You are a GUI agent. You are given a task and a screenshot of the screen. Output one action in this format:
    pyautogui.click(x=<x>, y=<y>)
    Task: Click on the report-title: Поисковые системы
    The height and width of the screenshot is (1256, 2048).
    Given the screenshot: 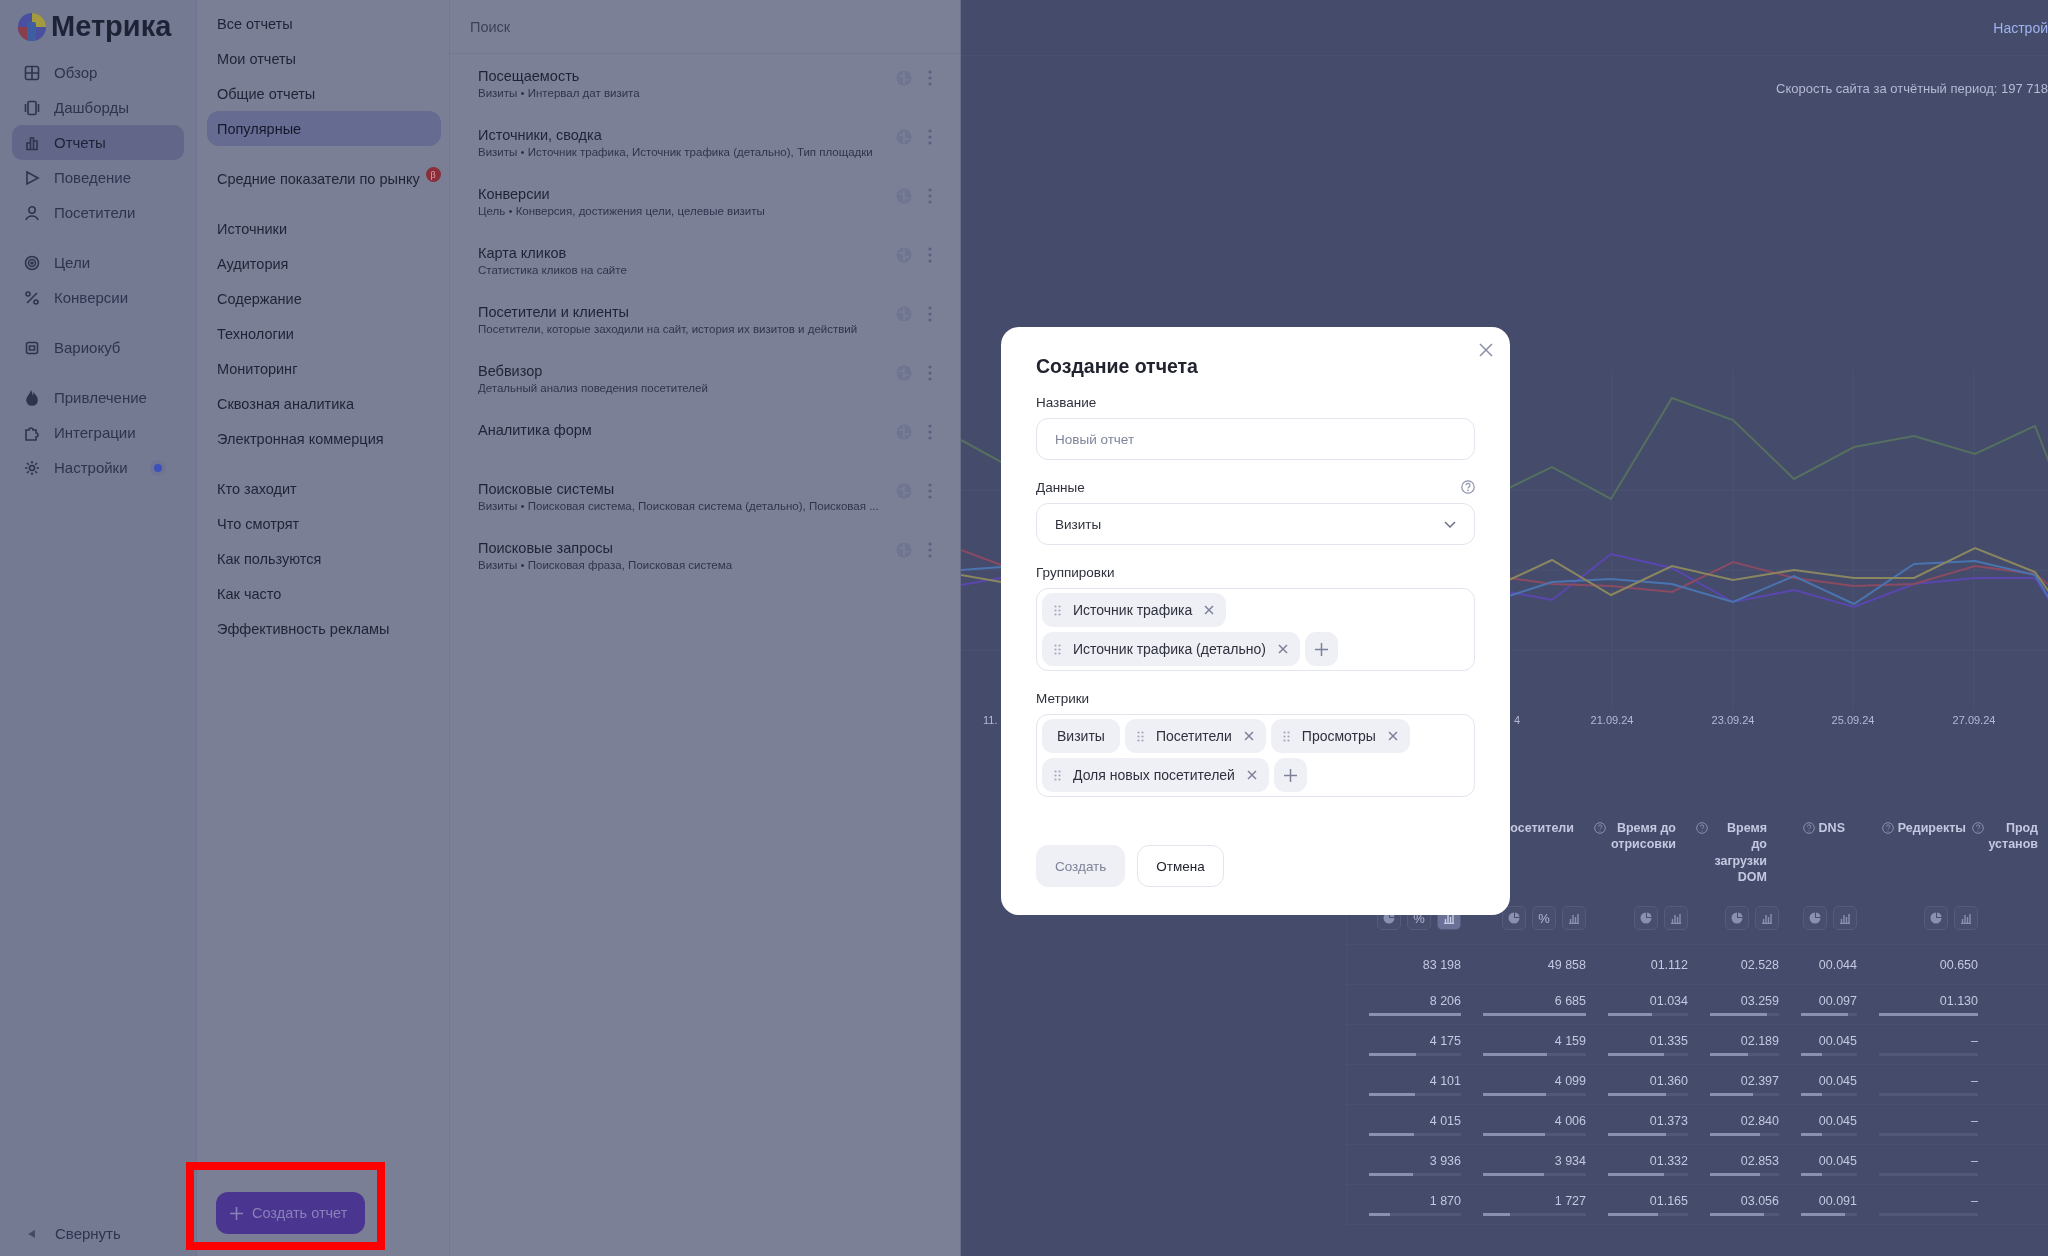 What is the action you would take?
    pyautogui.click(x=679, y=489)
    